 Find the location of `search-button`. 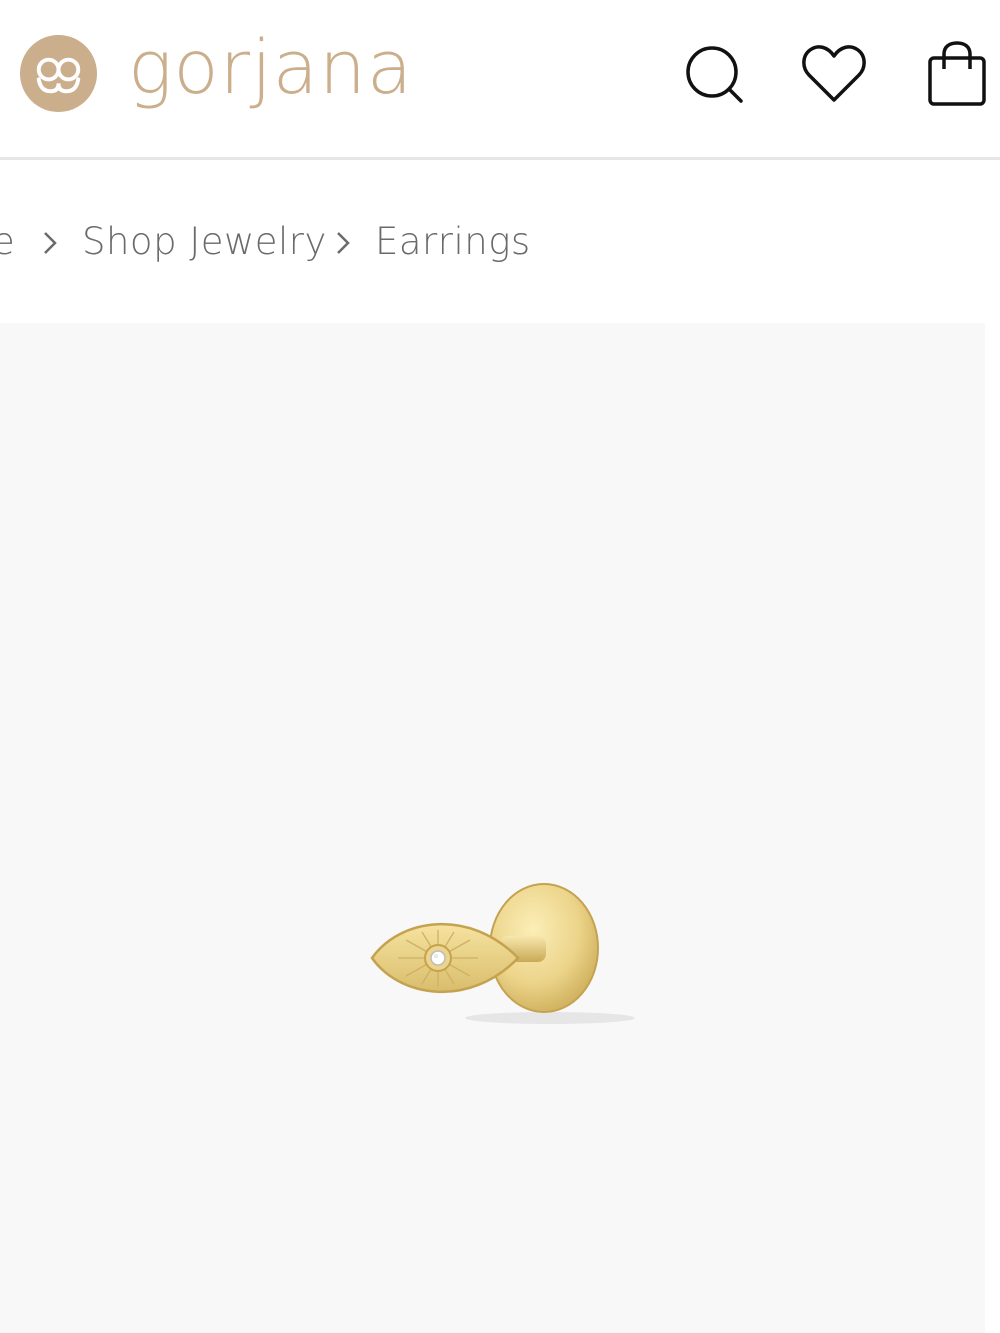

search-button is located at coordinates (714, 74).